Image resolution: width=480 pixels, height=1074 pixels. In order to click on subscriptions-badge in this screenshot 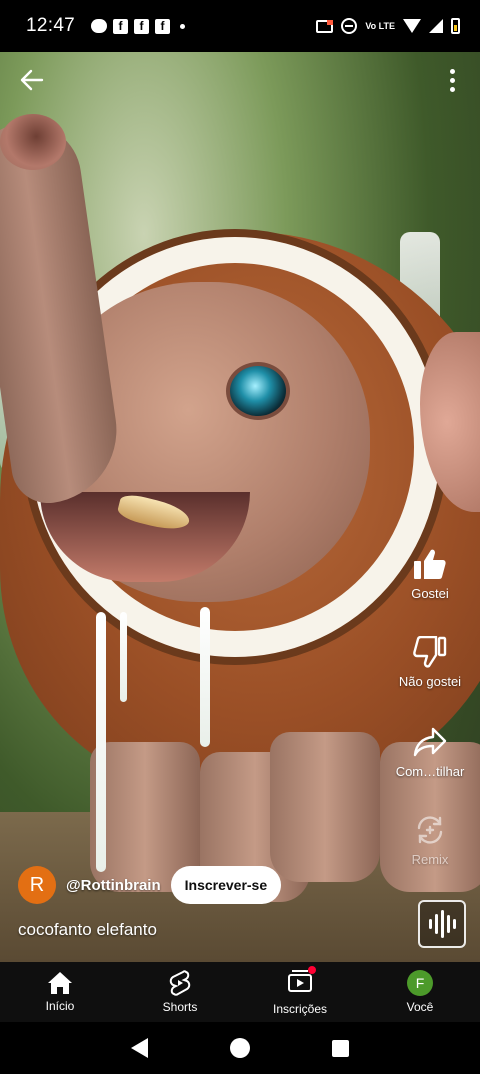, I will do `click(312, 969)`.